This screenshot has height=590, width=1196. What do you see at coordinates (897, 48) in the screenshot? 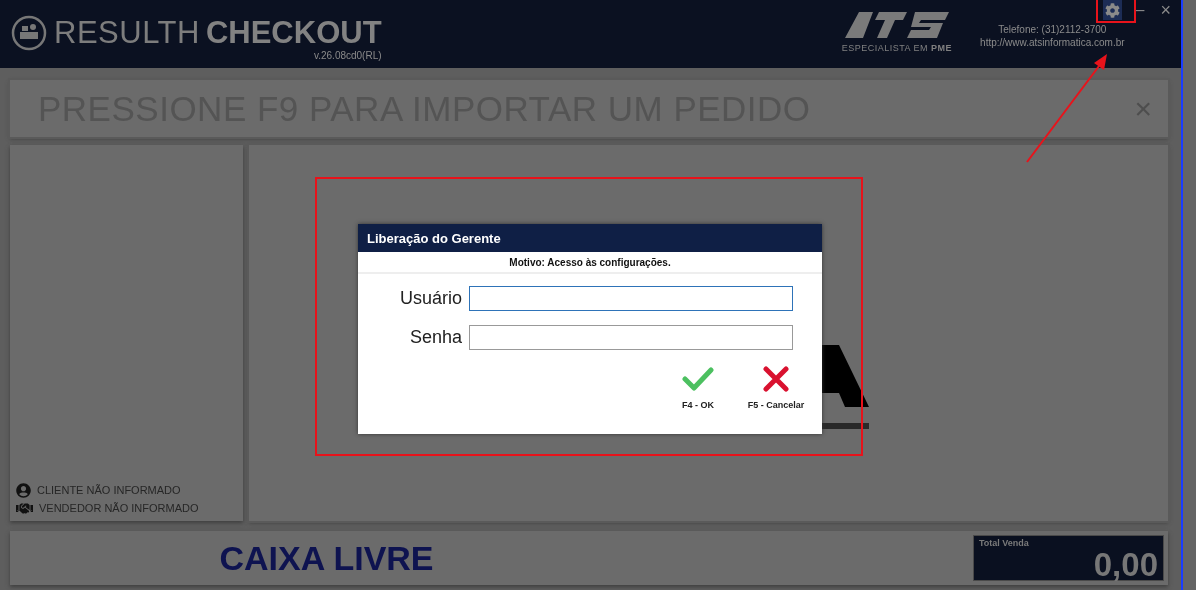
I see `partner-tagline: ESPECIALISTA EM PME` at bounding box center [897, 48].